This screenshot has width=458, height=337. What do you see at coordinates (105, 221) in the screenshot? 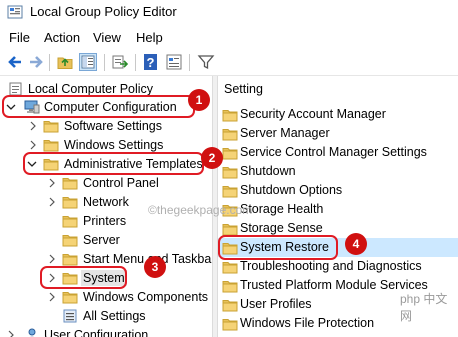
I see `tree-label: Printers` at bounding box center [105, 221].